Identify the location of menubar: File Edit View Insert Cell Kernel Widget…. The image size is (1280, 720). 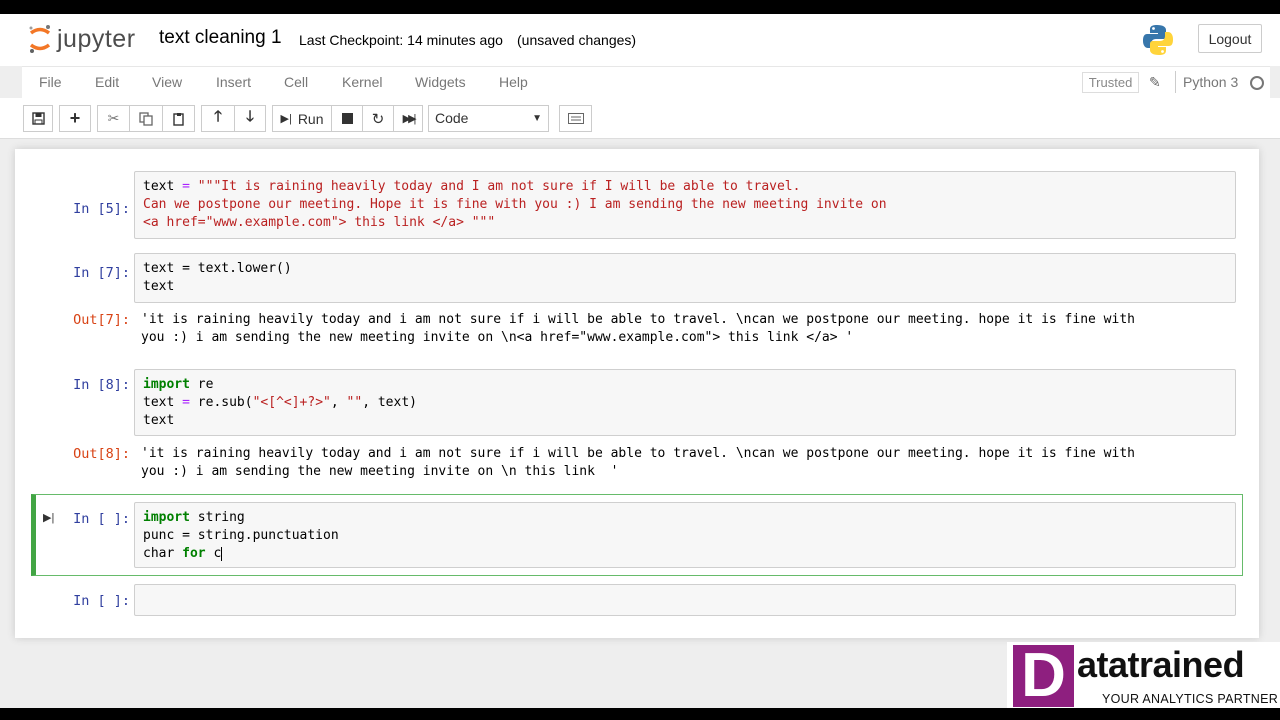
(646, 83).